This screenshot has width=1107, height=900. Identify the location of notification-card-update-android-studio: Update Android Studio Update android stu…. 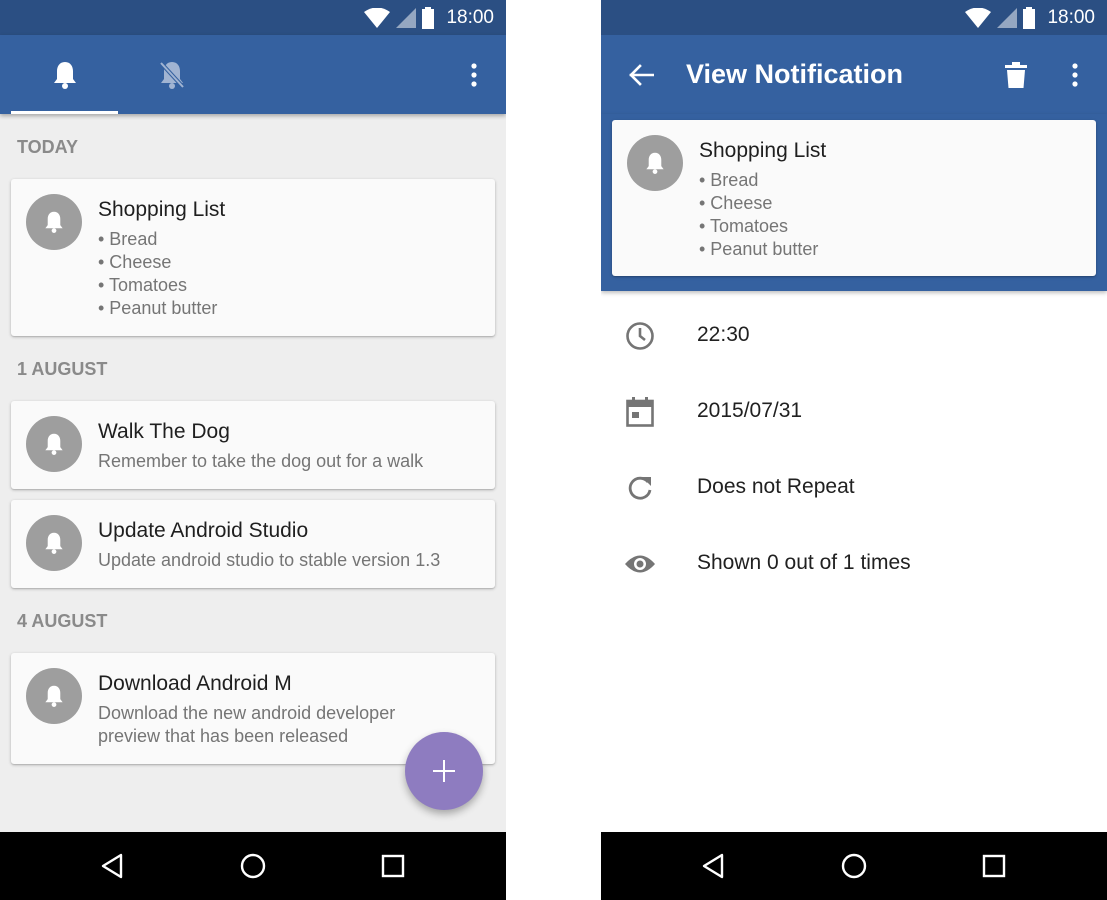
(253, 544).